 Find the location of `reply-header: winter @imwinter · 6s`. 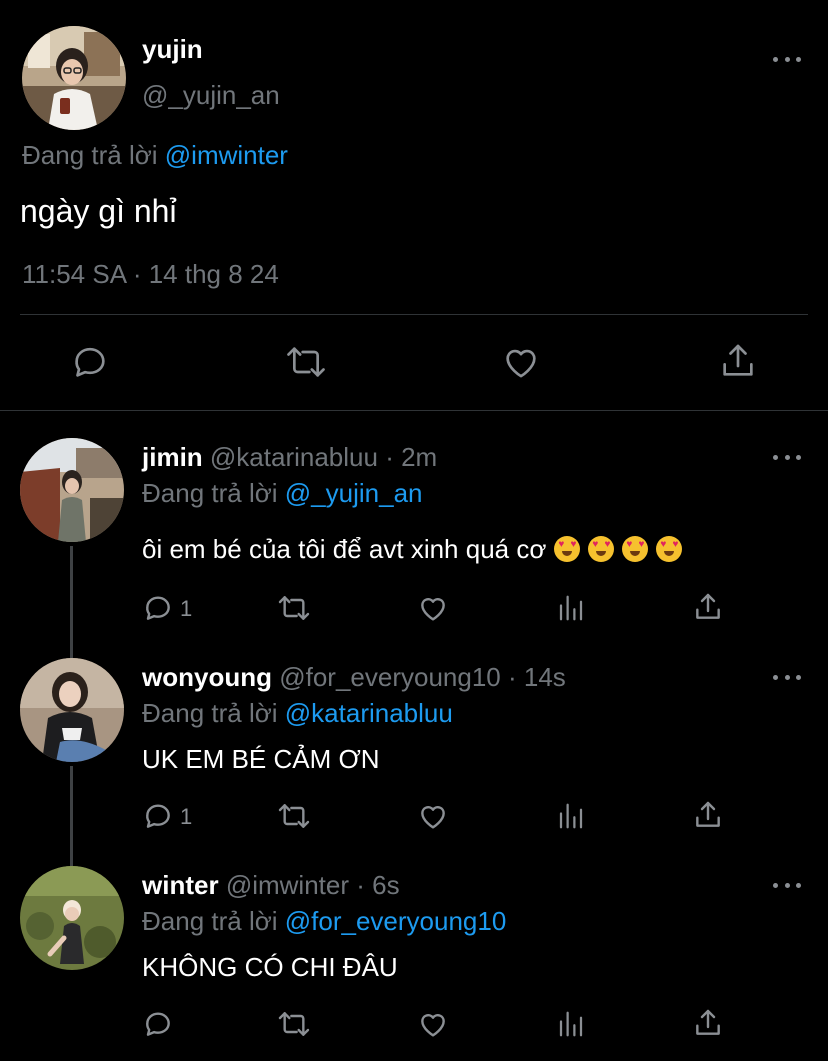

reply-header: winter @imwinter · 6s is located at coordinates (271, 885).